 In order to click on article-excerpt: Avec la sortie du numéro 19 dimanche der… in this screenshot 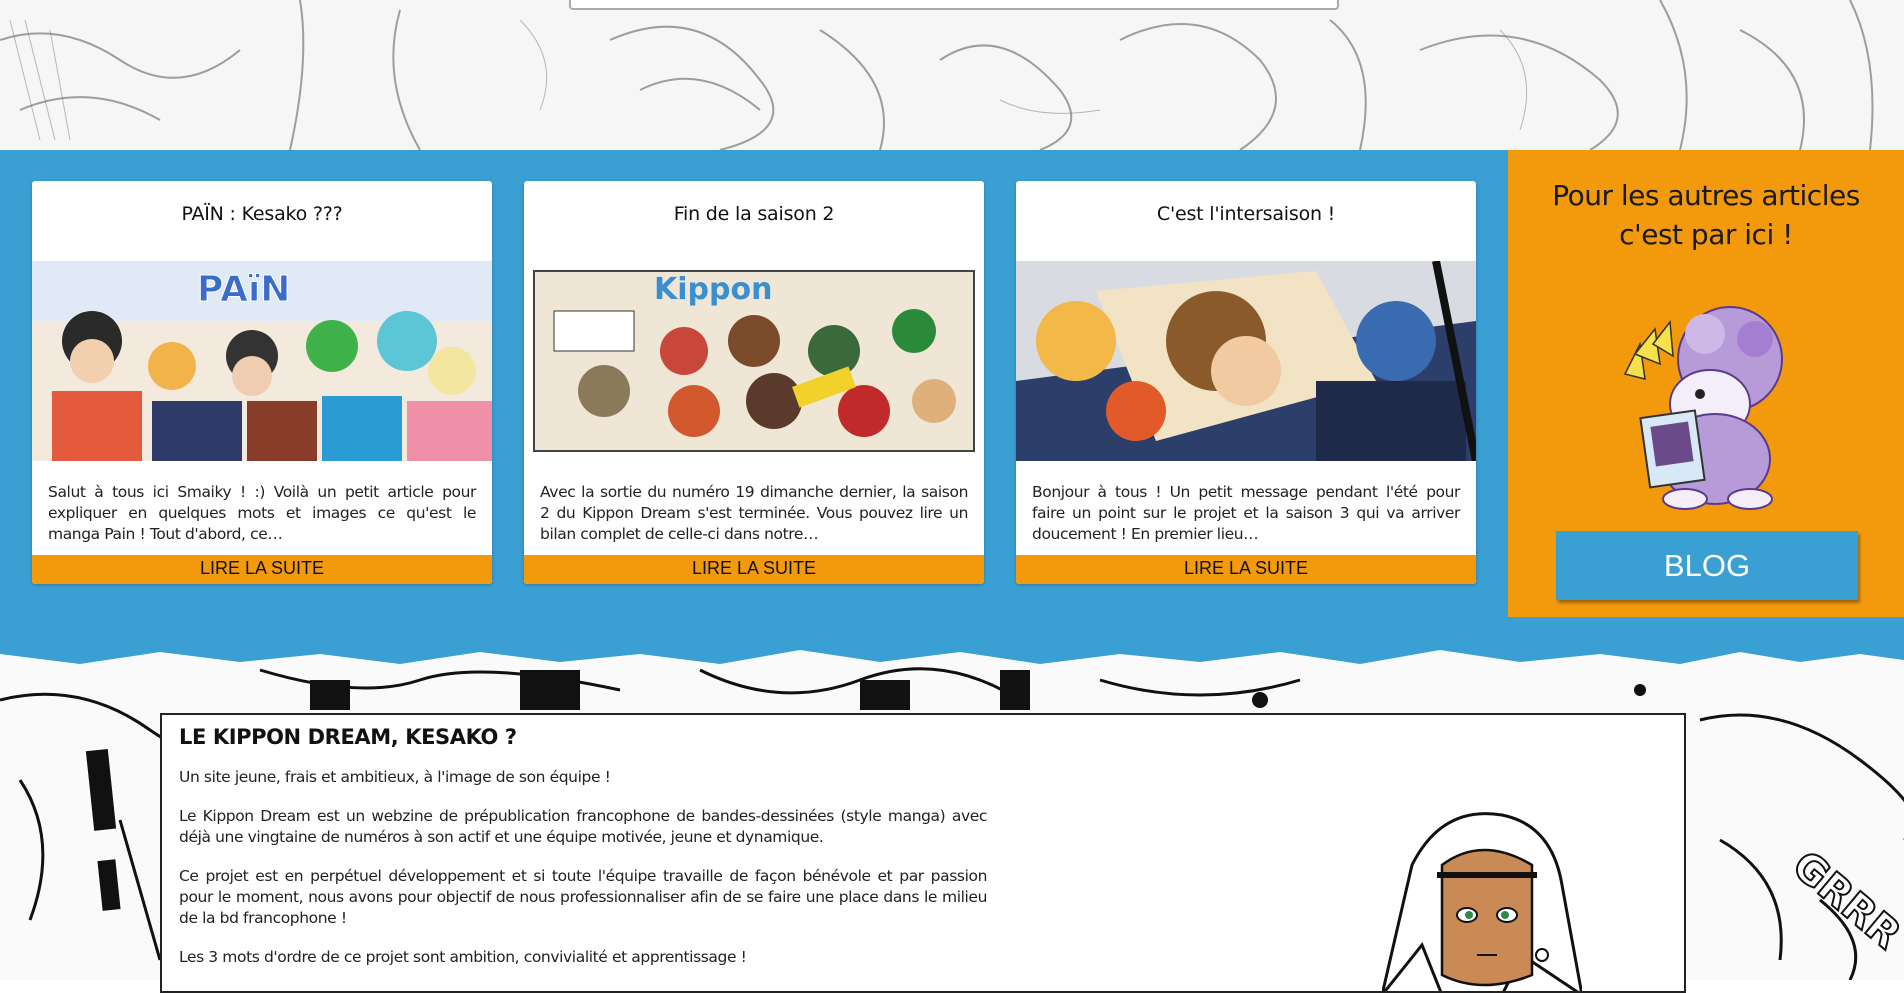, I will do `click(754, 513)`.